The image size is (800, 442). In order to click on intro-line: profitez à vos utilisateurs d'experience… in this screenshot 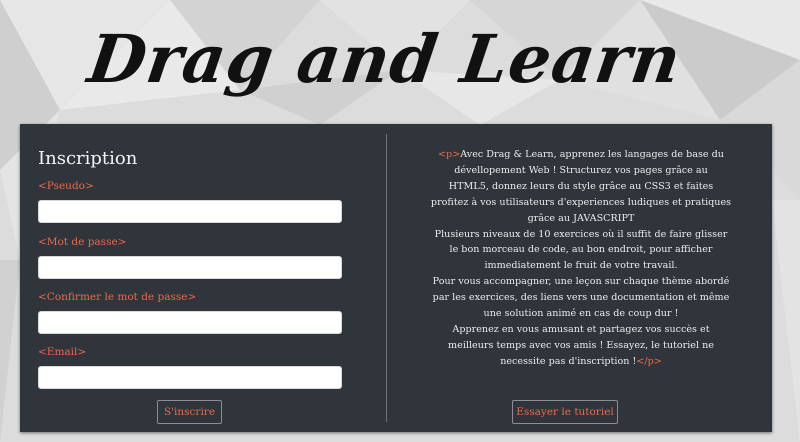, I will do `click(581, 202)`.